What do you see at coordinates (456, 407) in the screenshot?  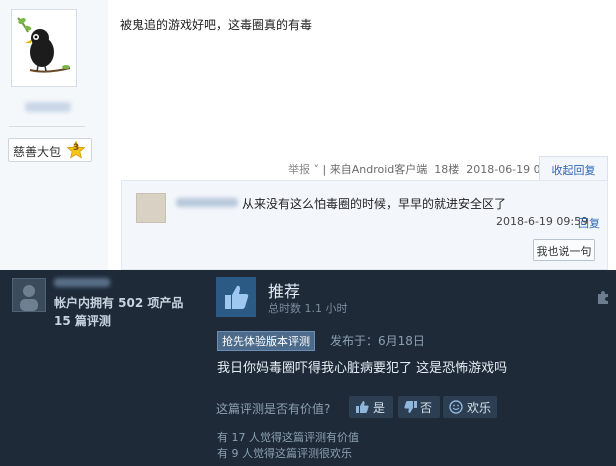 I see `smiley-icon` at bounding box center [456, 407].